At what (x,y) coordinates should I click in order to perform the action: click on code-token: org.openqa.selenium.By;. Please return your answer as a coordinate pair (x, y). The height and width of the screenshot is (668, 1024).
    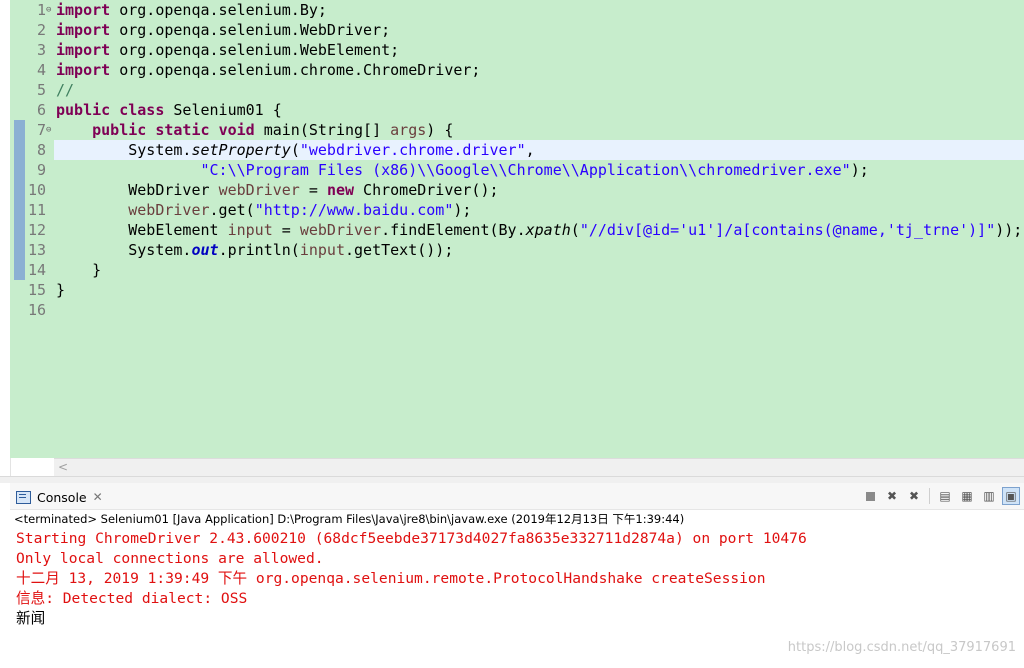
    Looking at the image, I should click on (218, 10).